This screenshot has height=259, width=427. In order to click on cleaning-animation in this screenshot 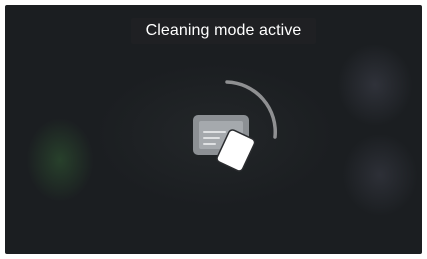, I will do `click(220, 130)`.